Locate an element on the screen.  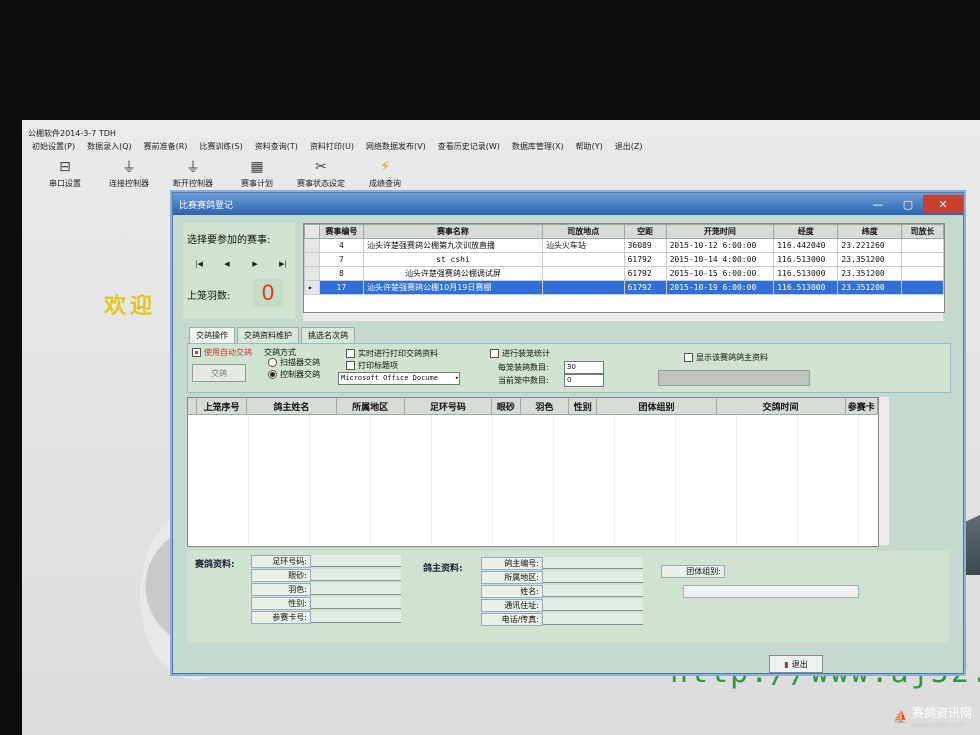
menu-item-database: 数据库管理(X) is located at coordinates (538, 147).